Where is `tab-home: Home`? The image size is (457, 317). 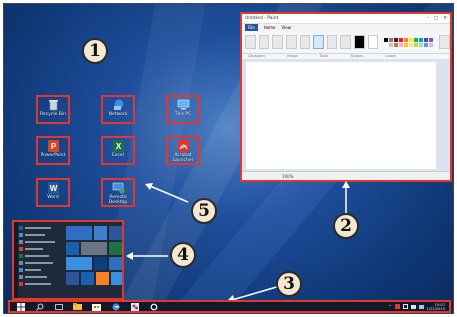
tab-home: Home is located at coordinates (270, 27).